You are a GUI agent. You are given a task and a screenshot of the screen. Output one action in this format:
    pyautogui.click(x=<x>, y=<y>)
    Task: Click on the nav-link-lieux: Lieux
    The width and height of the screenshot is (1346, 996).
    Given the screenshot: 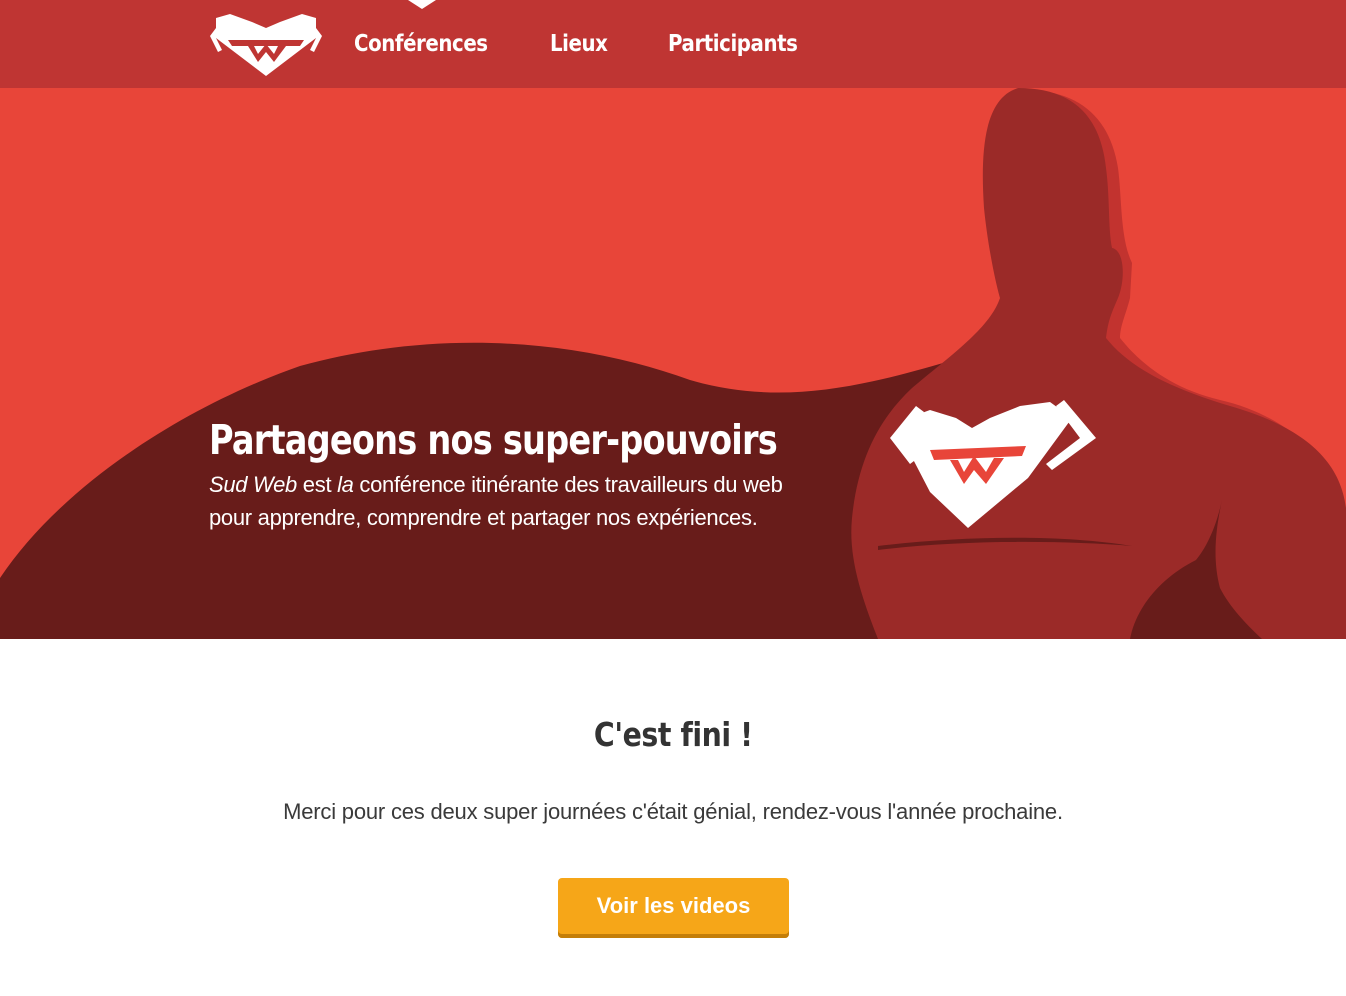 What is the action you would take?
    pyautogui.click(x=582, y=44)
    